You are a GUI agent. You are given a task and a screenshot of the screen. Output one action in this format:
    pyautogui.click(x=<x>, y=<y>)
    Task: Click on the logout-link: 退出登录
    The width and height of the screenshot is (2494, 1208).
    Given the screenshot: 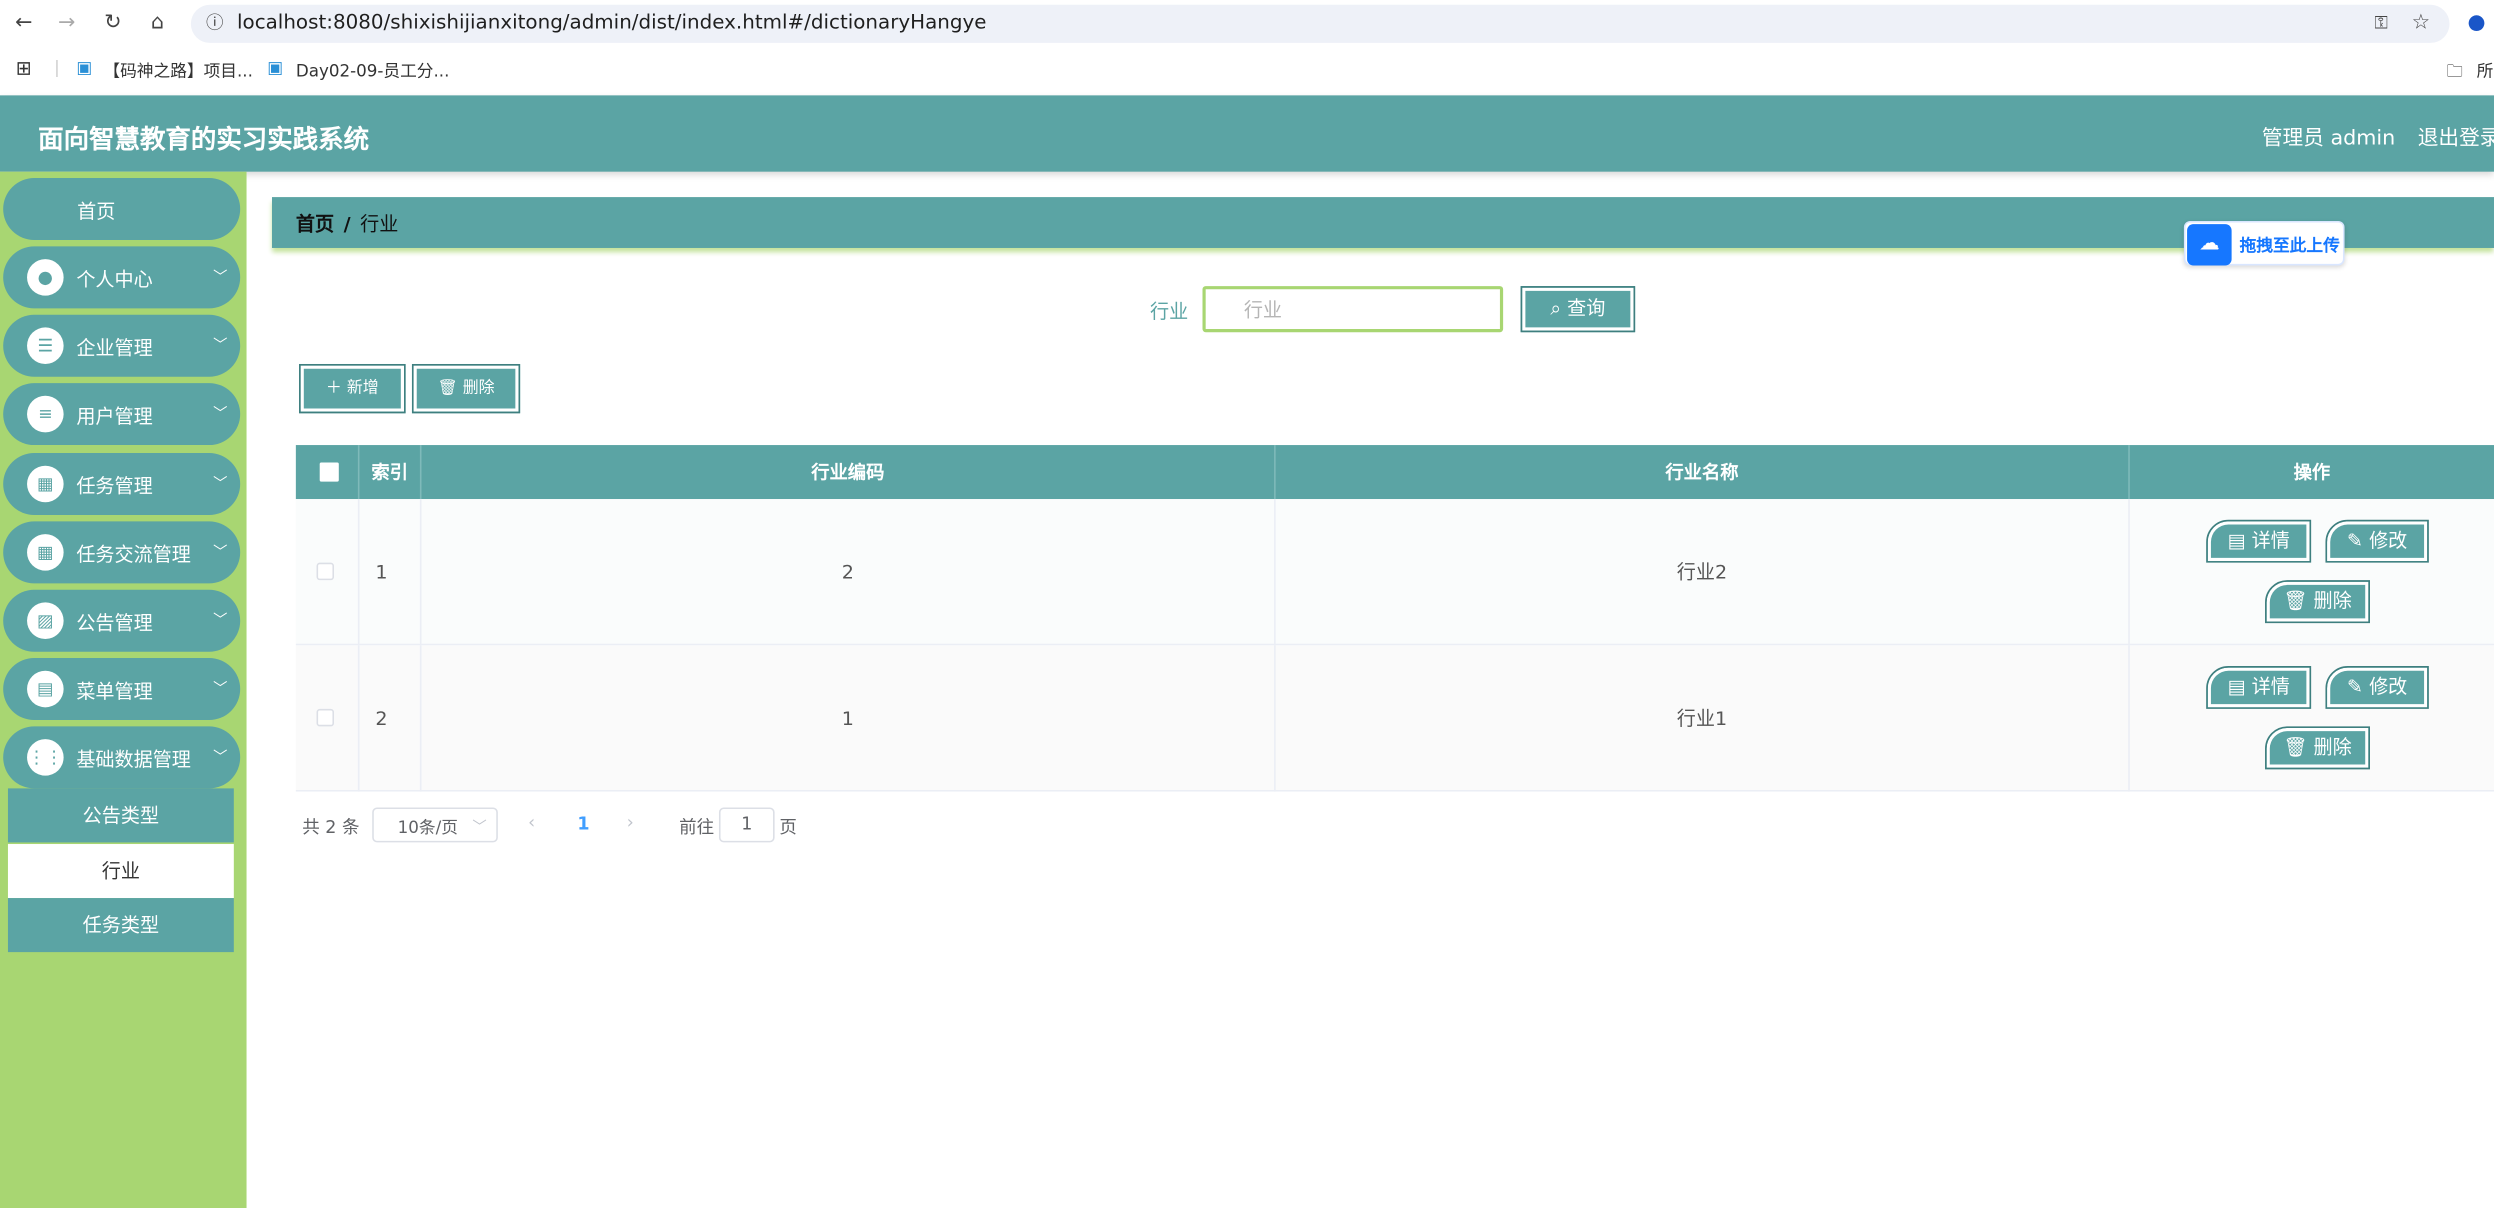 What is the action you would take?
    pyautogui.click(x=2456, y=136)
    